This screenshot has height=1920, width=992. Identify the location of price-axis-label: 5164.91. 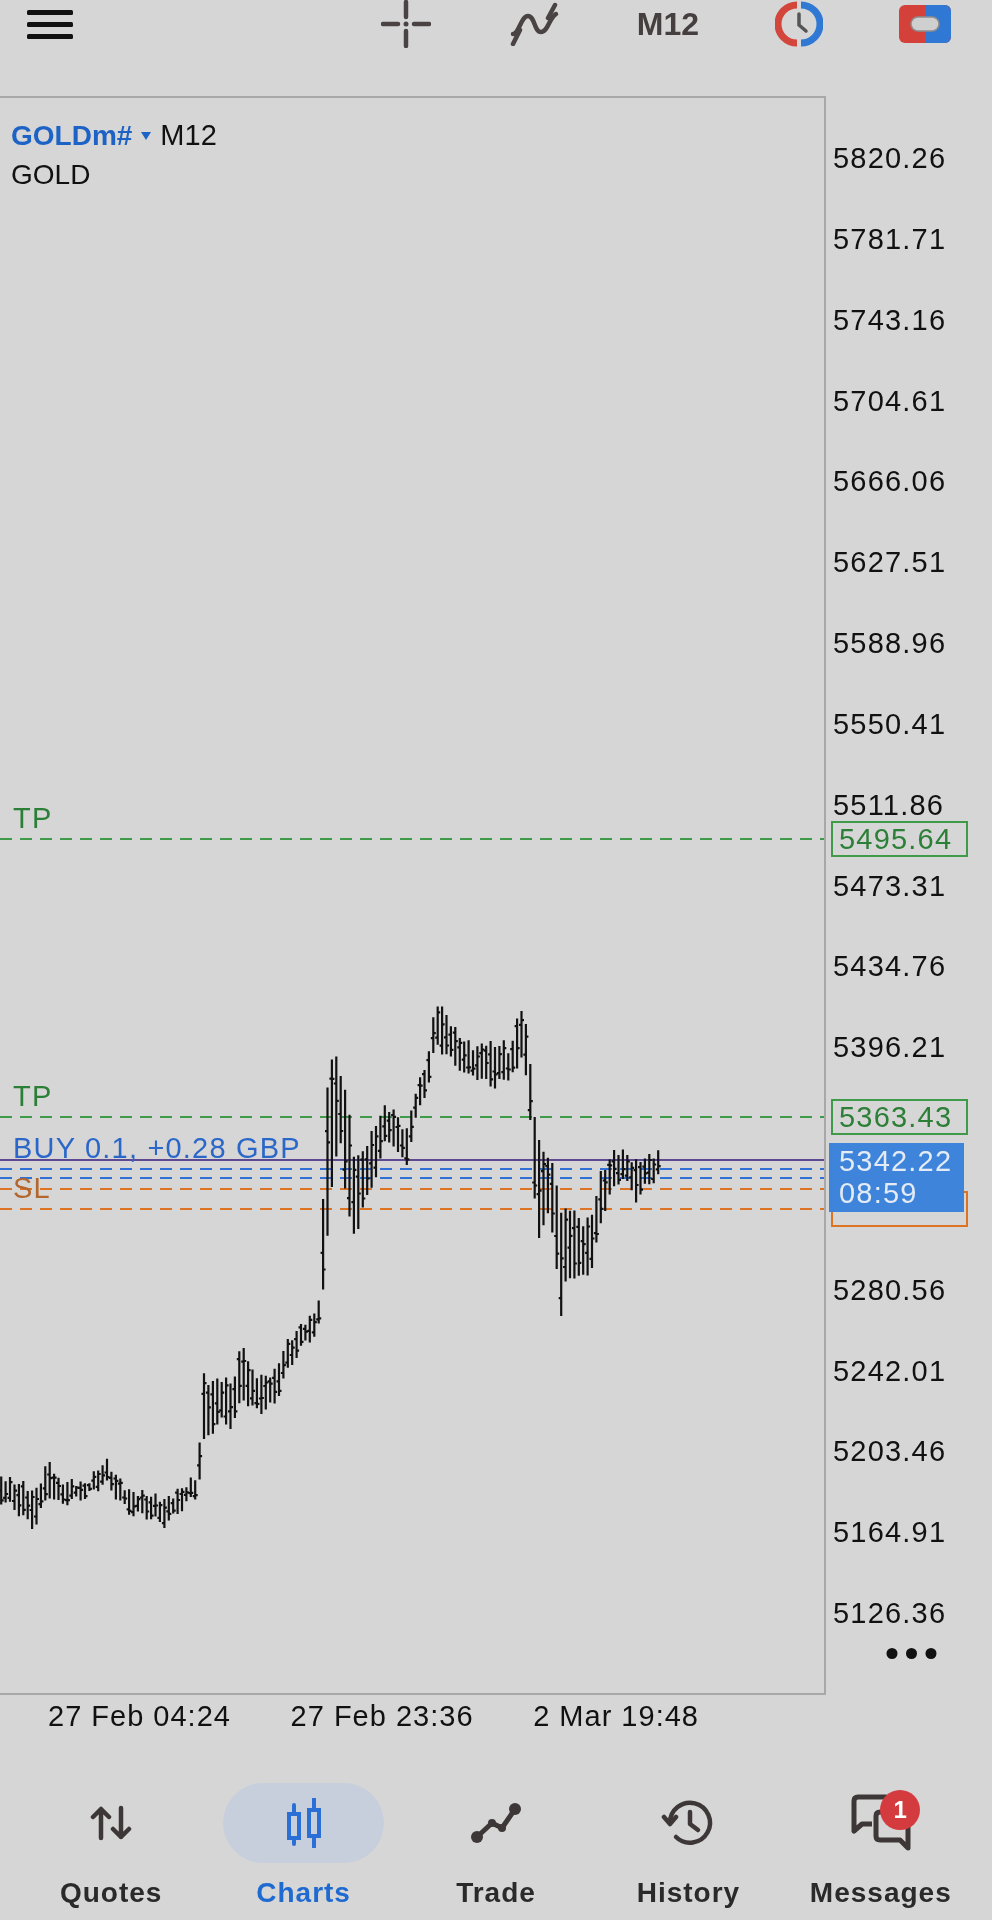
(890, 1532).